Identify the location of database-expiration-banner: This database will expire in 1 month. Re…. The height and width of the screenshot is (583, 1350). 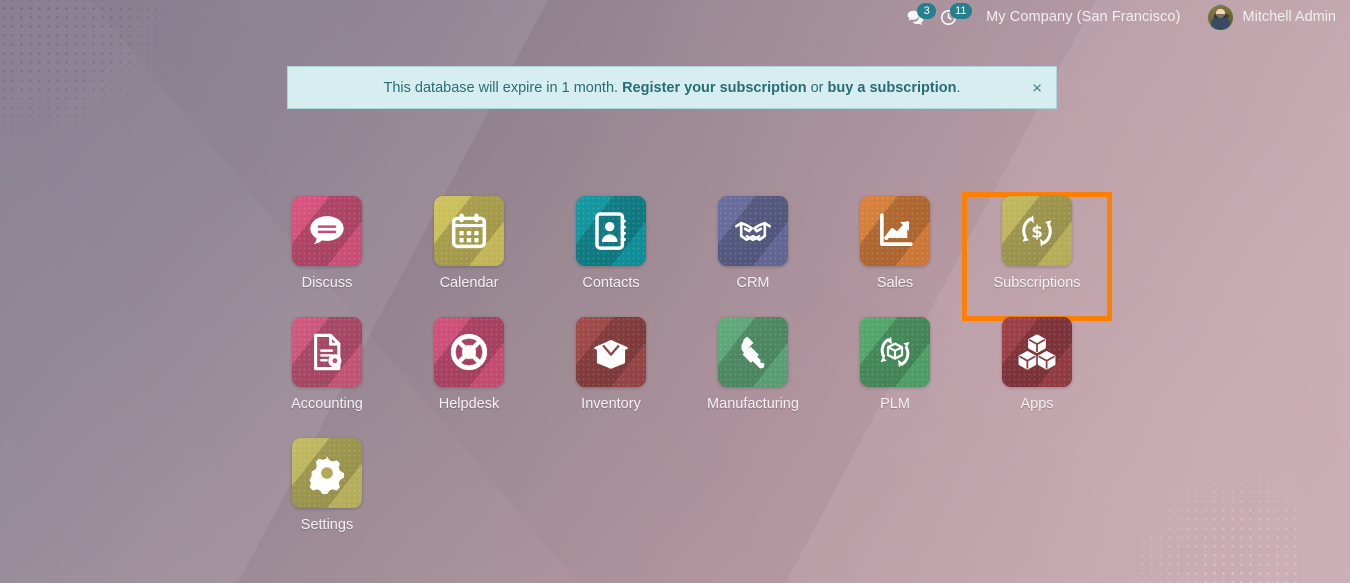
(672, 87).